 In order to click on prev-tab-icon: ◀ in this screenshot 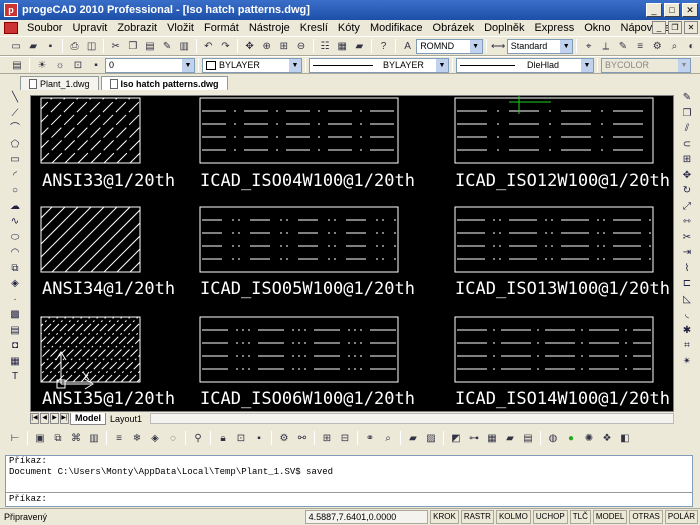, I will do `click(44, 418)`.